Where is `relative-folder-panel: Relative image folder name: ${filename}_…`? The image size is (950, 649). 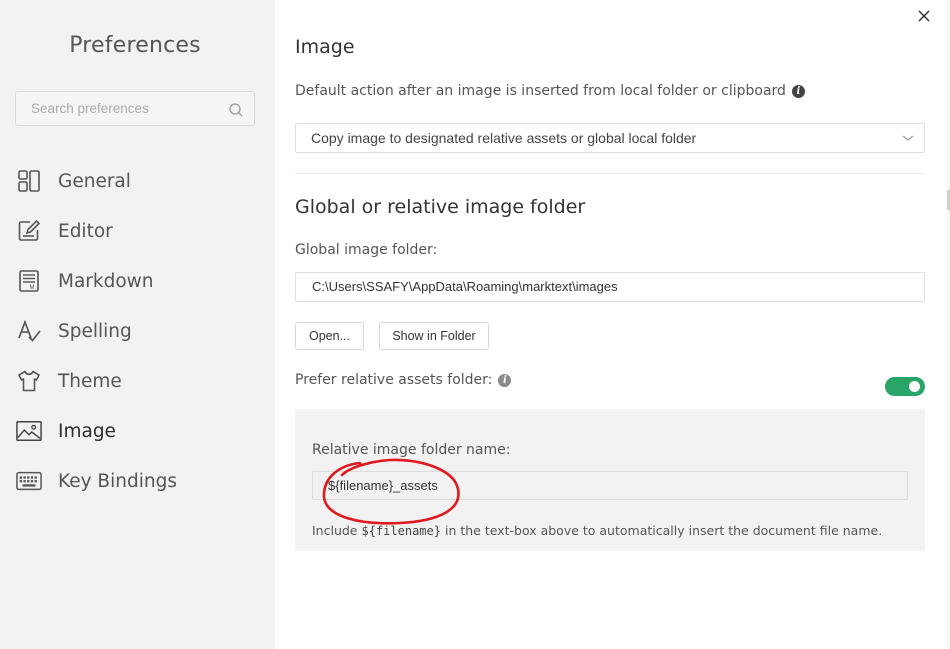
relative-folder-panel: Relative image folder name: ${filename}_… is located at coordinates (610, 480).